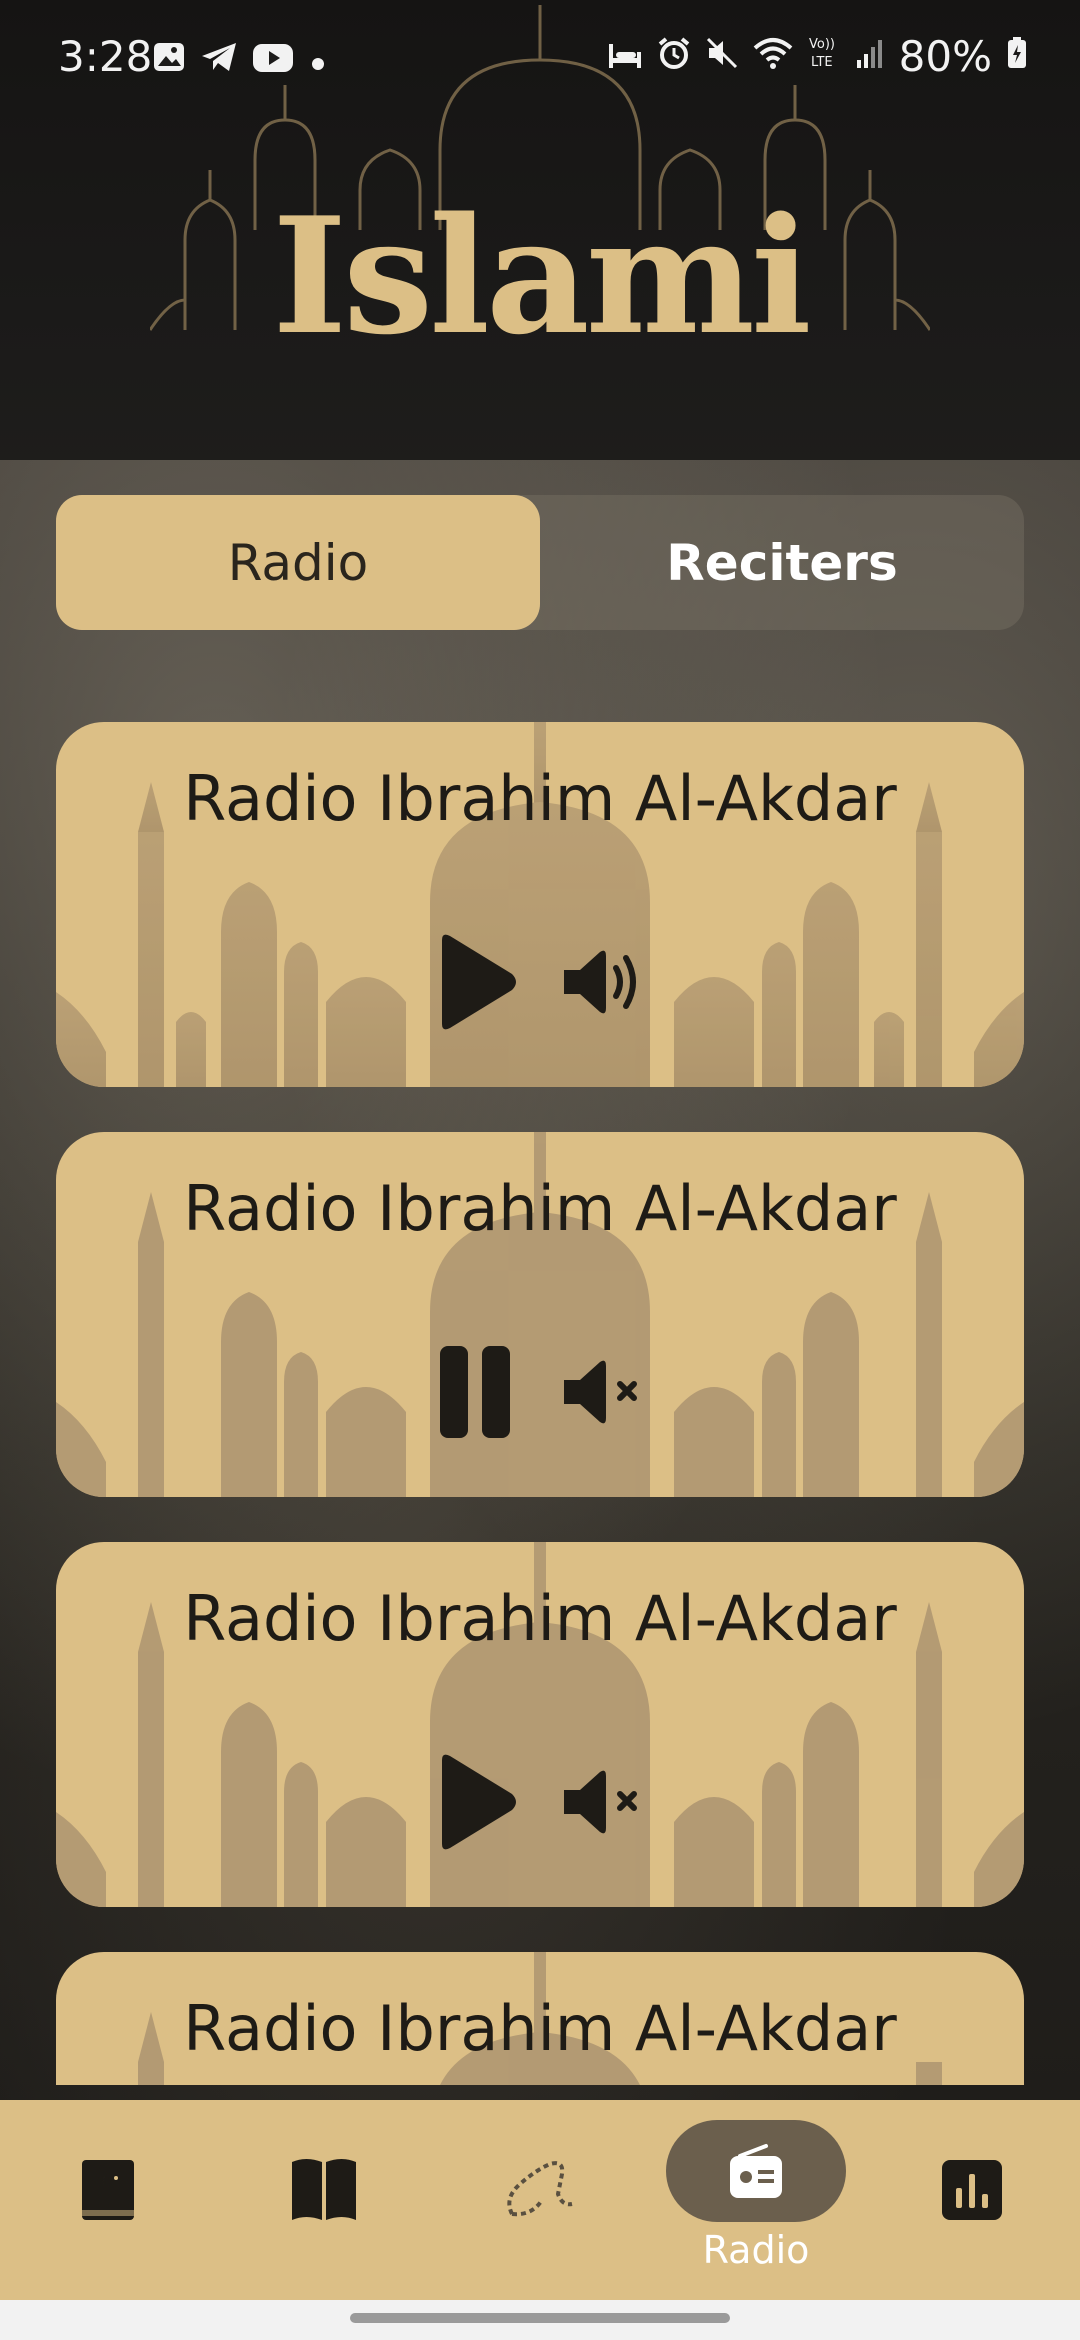 This screenshot has height=2340, width=1080. I want to click on quran-icon, so click(108, 2190).